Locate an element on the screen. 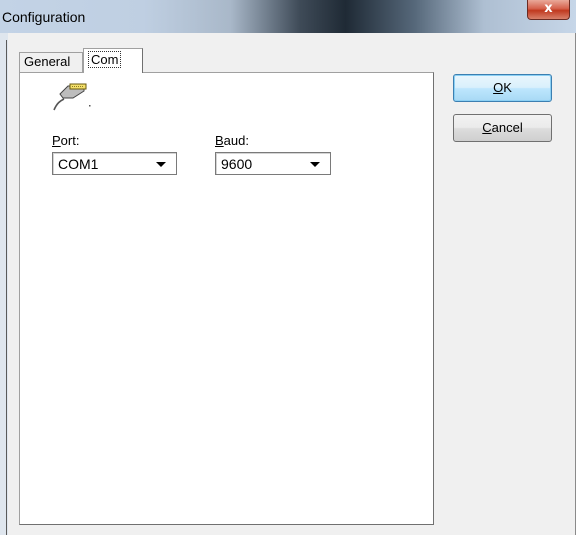 The image size is (576, 535). port-label: Port: is located at coordinates (66, 140).